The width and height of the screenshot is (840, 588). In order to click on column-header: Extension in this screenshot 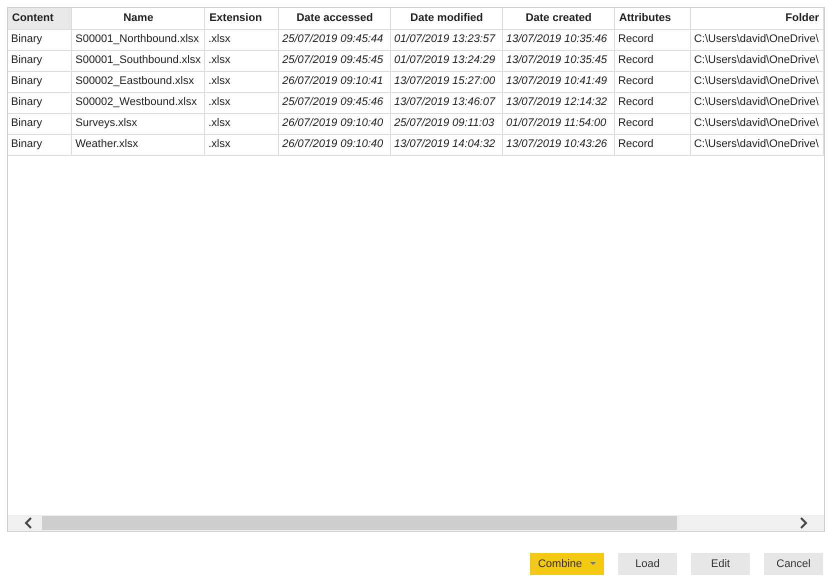, I will do `click(241, 18)`.